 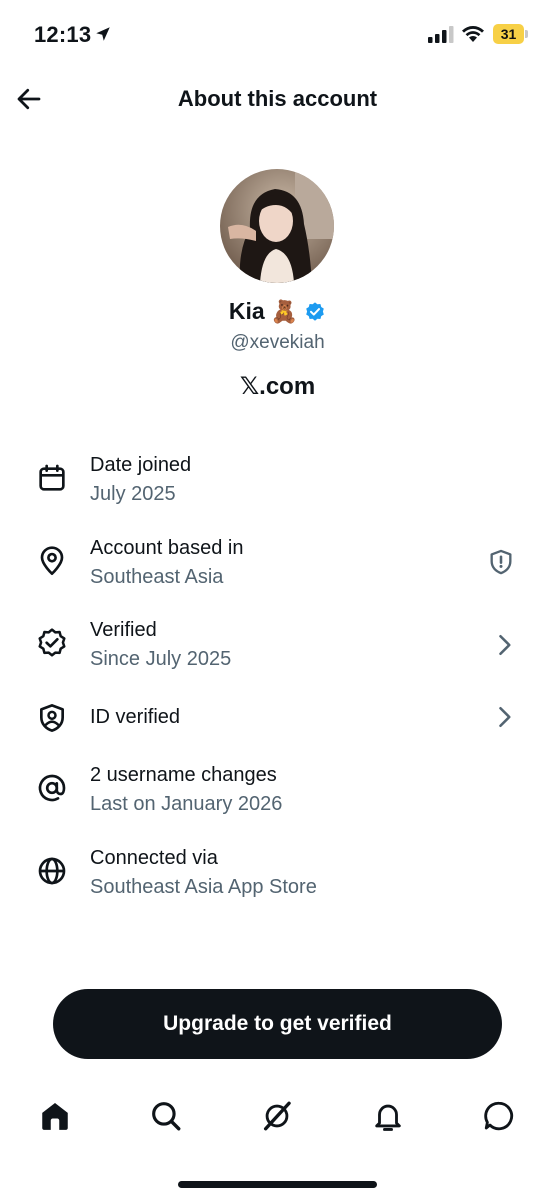 I want to click on name-row: Kia 🧸, so click(x=277, y=311).